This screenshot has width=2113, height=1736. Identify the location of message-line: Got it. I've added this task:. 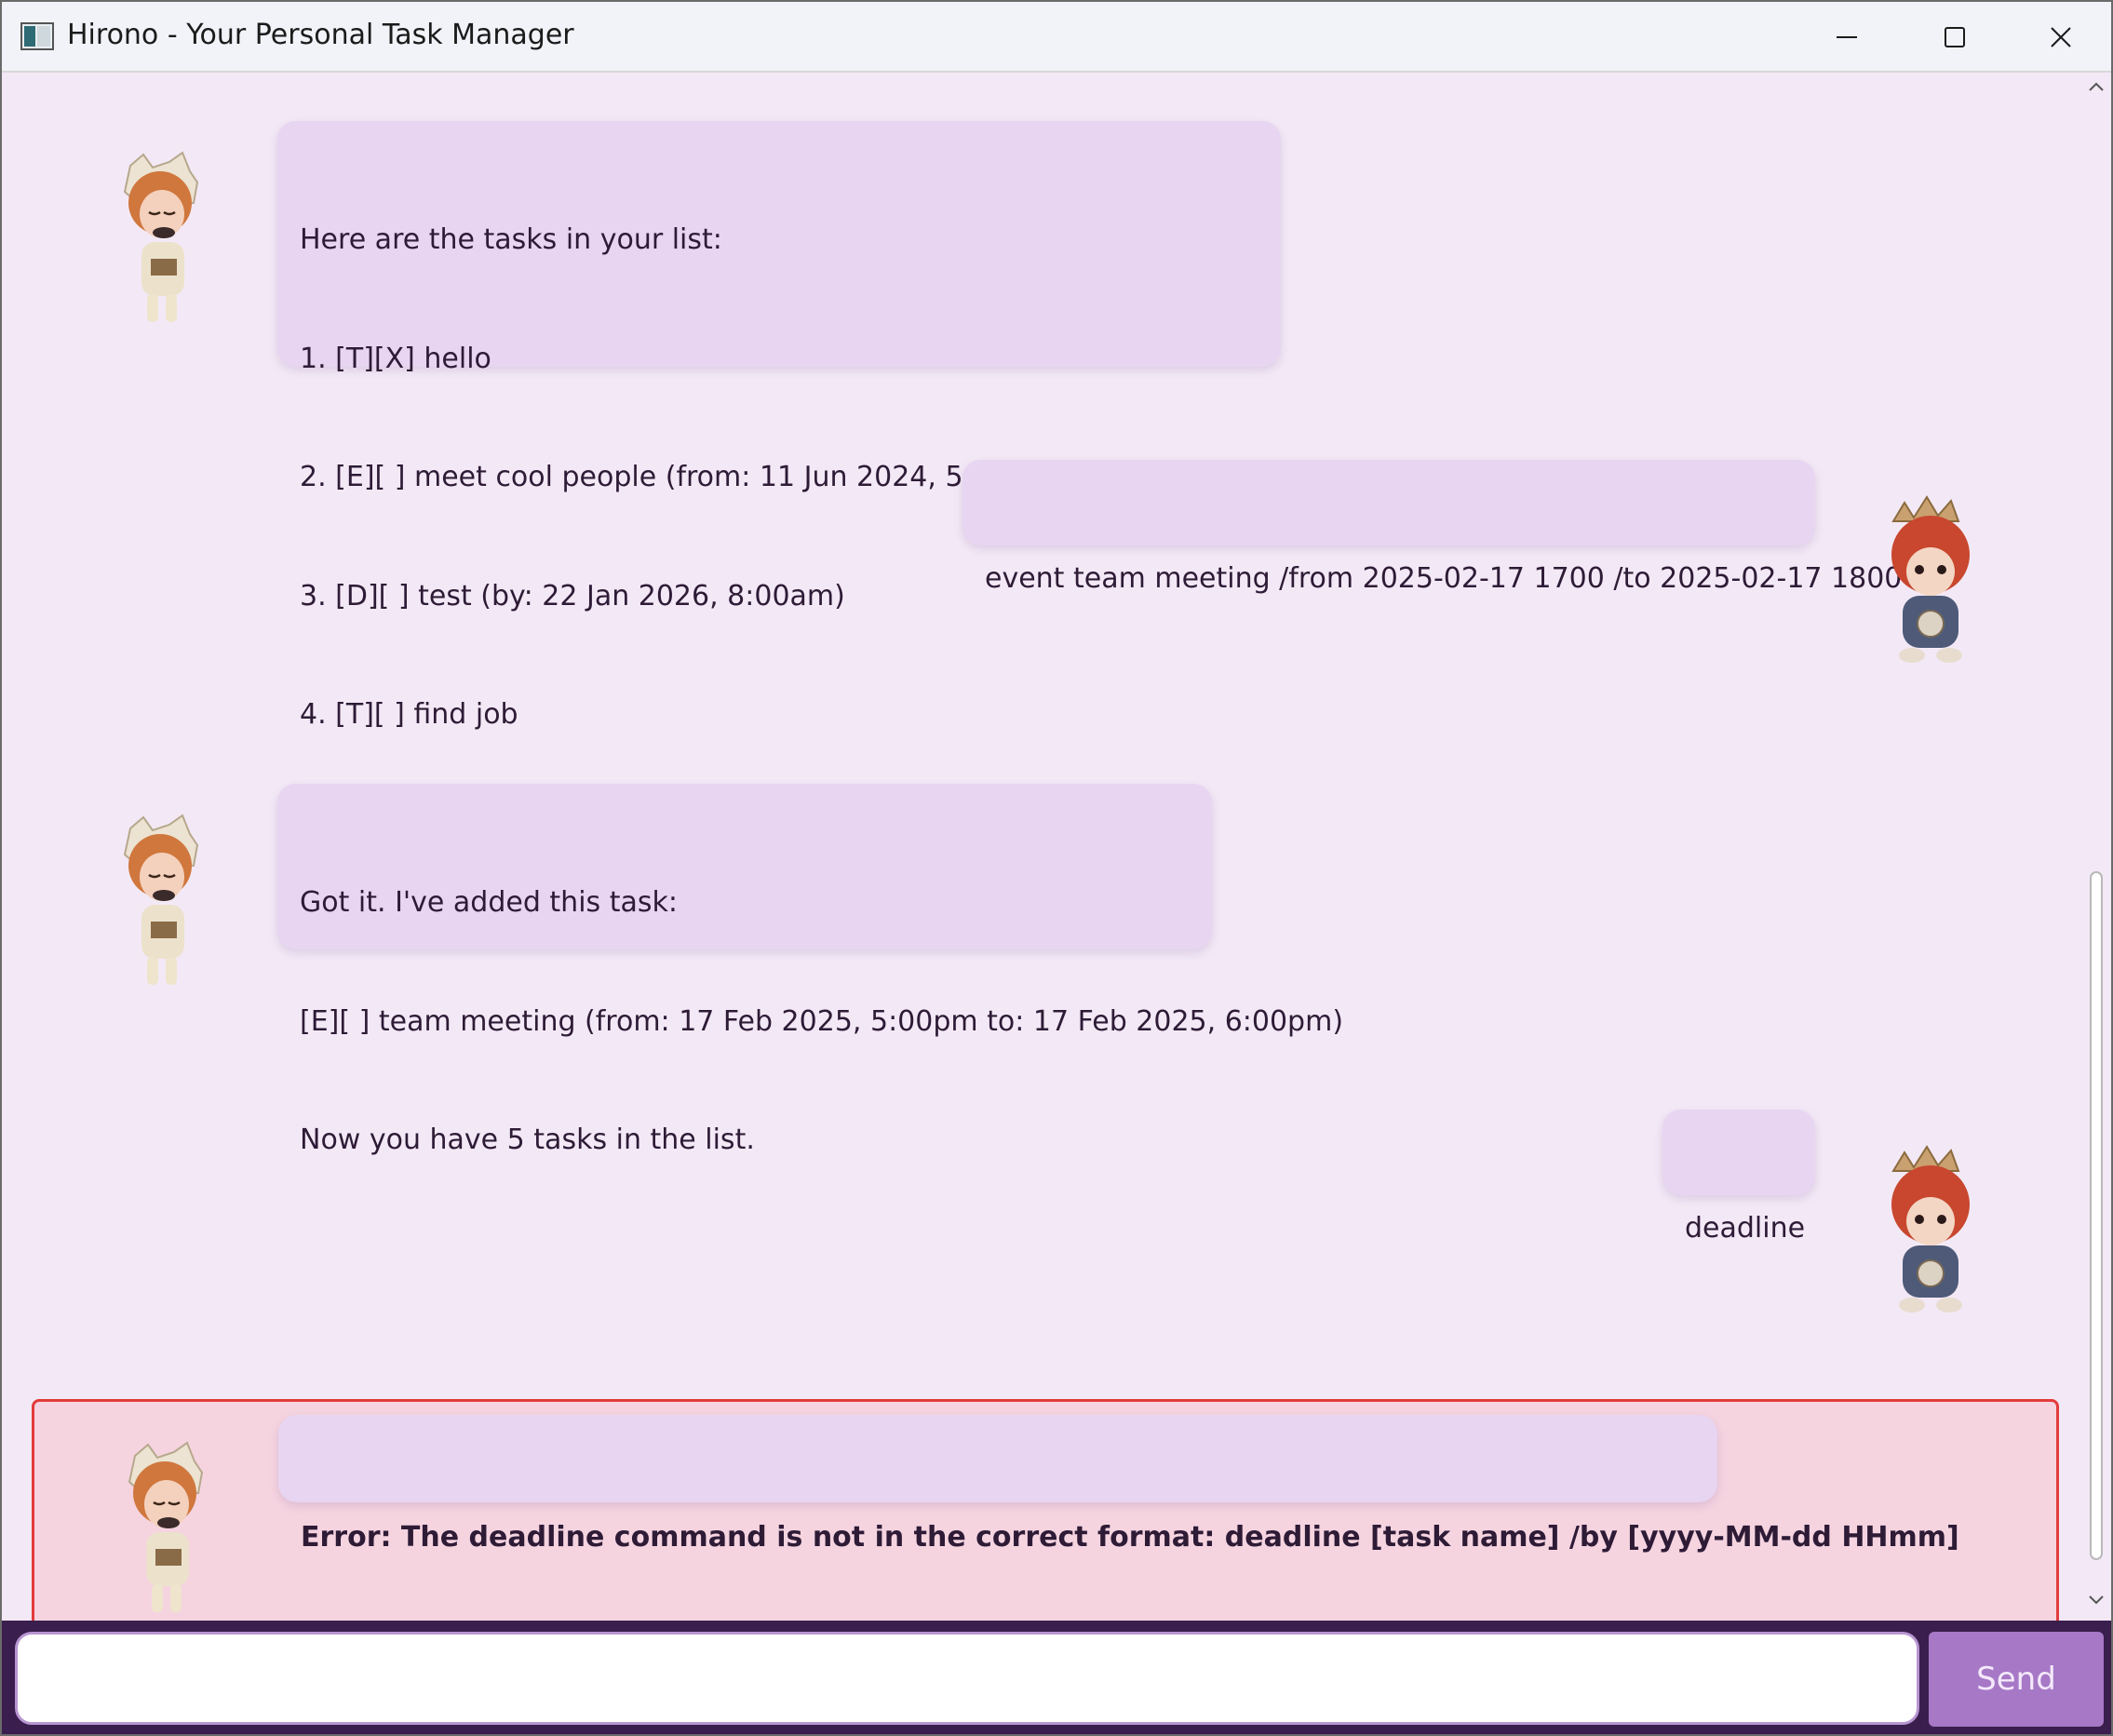
(489, 903).